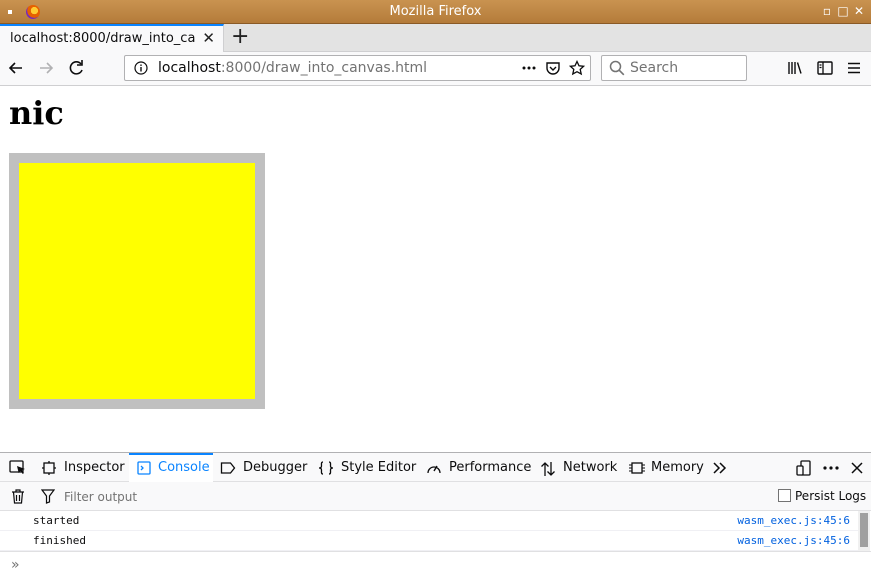  Describe the element at coordinates (827, 11) in the screenshot. I see `minimize-button: ▫` at that location.